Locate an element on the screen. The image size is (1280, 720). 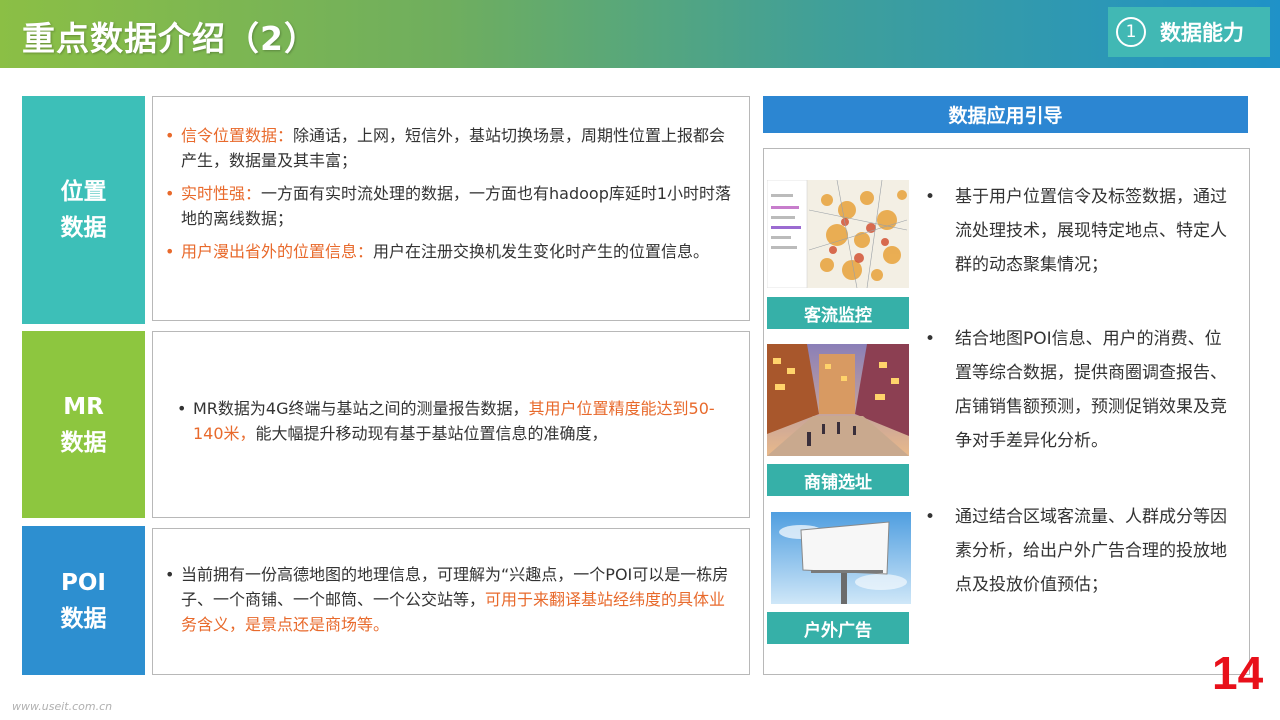
bullet-text: 能大幅提升移动现有基于基站位置信息的准确度， is located at coordinates (431, 433).